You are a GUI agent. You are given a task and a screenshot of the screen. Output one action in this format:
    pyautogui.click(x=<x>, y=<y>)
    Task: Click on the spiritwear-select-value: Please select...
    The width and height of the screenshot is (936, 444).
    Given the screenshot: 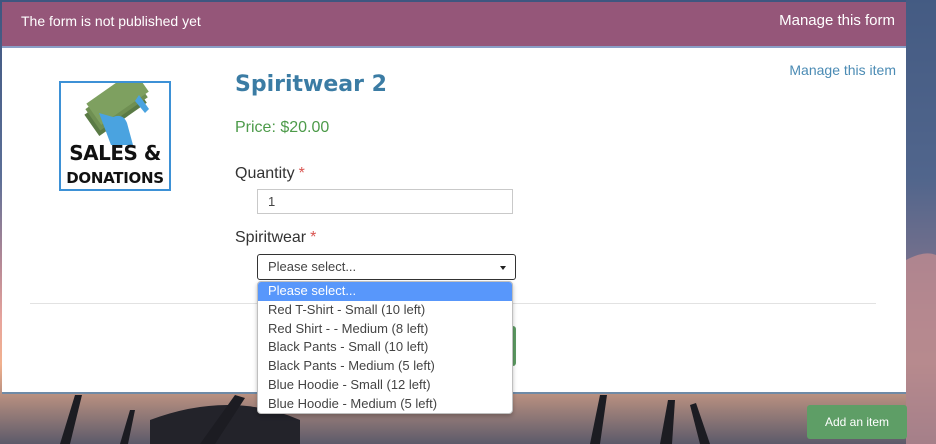 What is the action you would take?
    pyautogui.click(x=312, y=266)
    